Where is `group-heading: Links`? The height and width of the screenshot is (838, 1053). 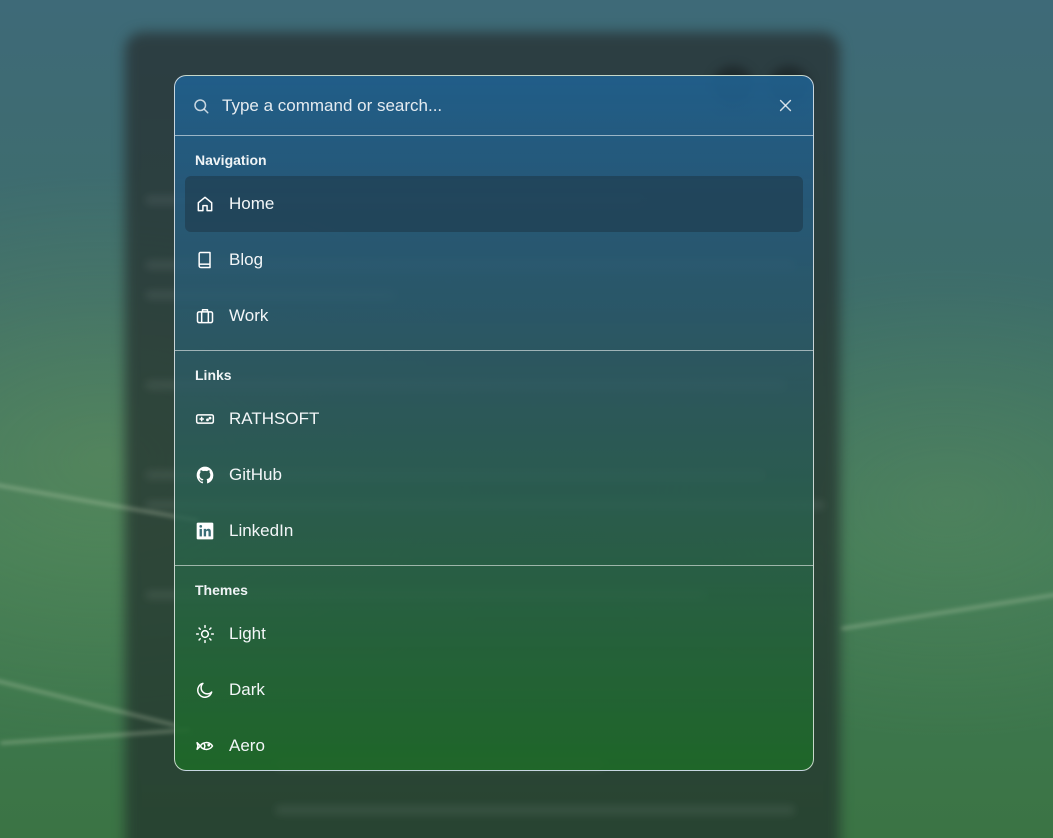
group-heading: Links is located at coordinates (213, 375).